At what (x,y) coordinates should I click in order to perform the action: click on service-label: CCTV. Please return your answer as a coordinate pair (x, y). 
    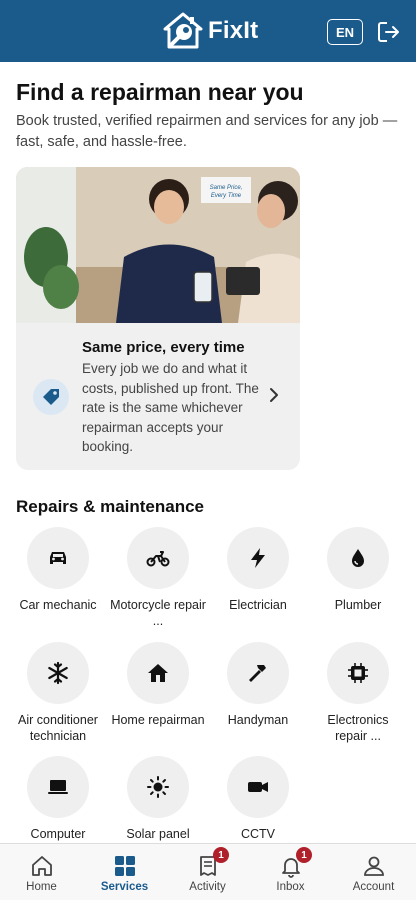
    Looking at the image, I should click on (258, 834).